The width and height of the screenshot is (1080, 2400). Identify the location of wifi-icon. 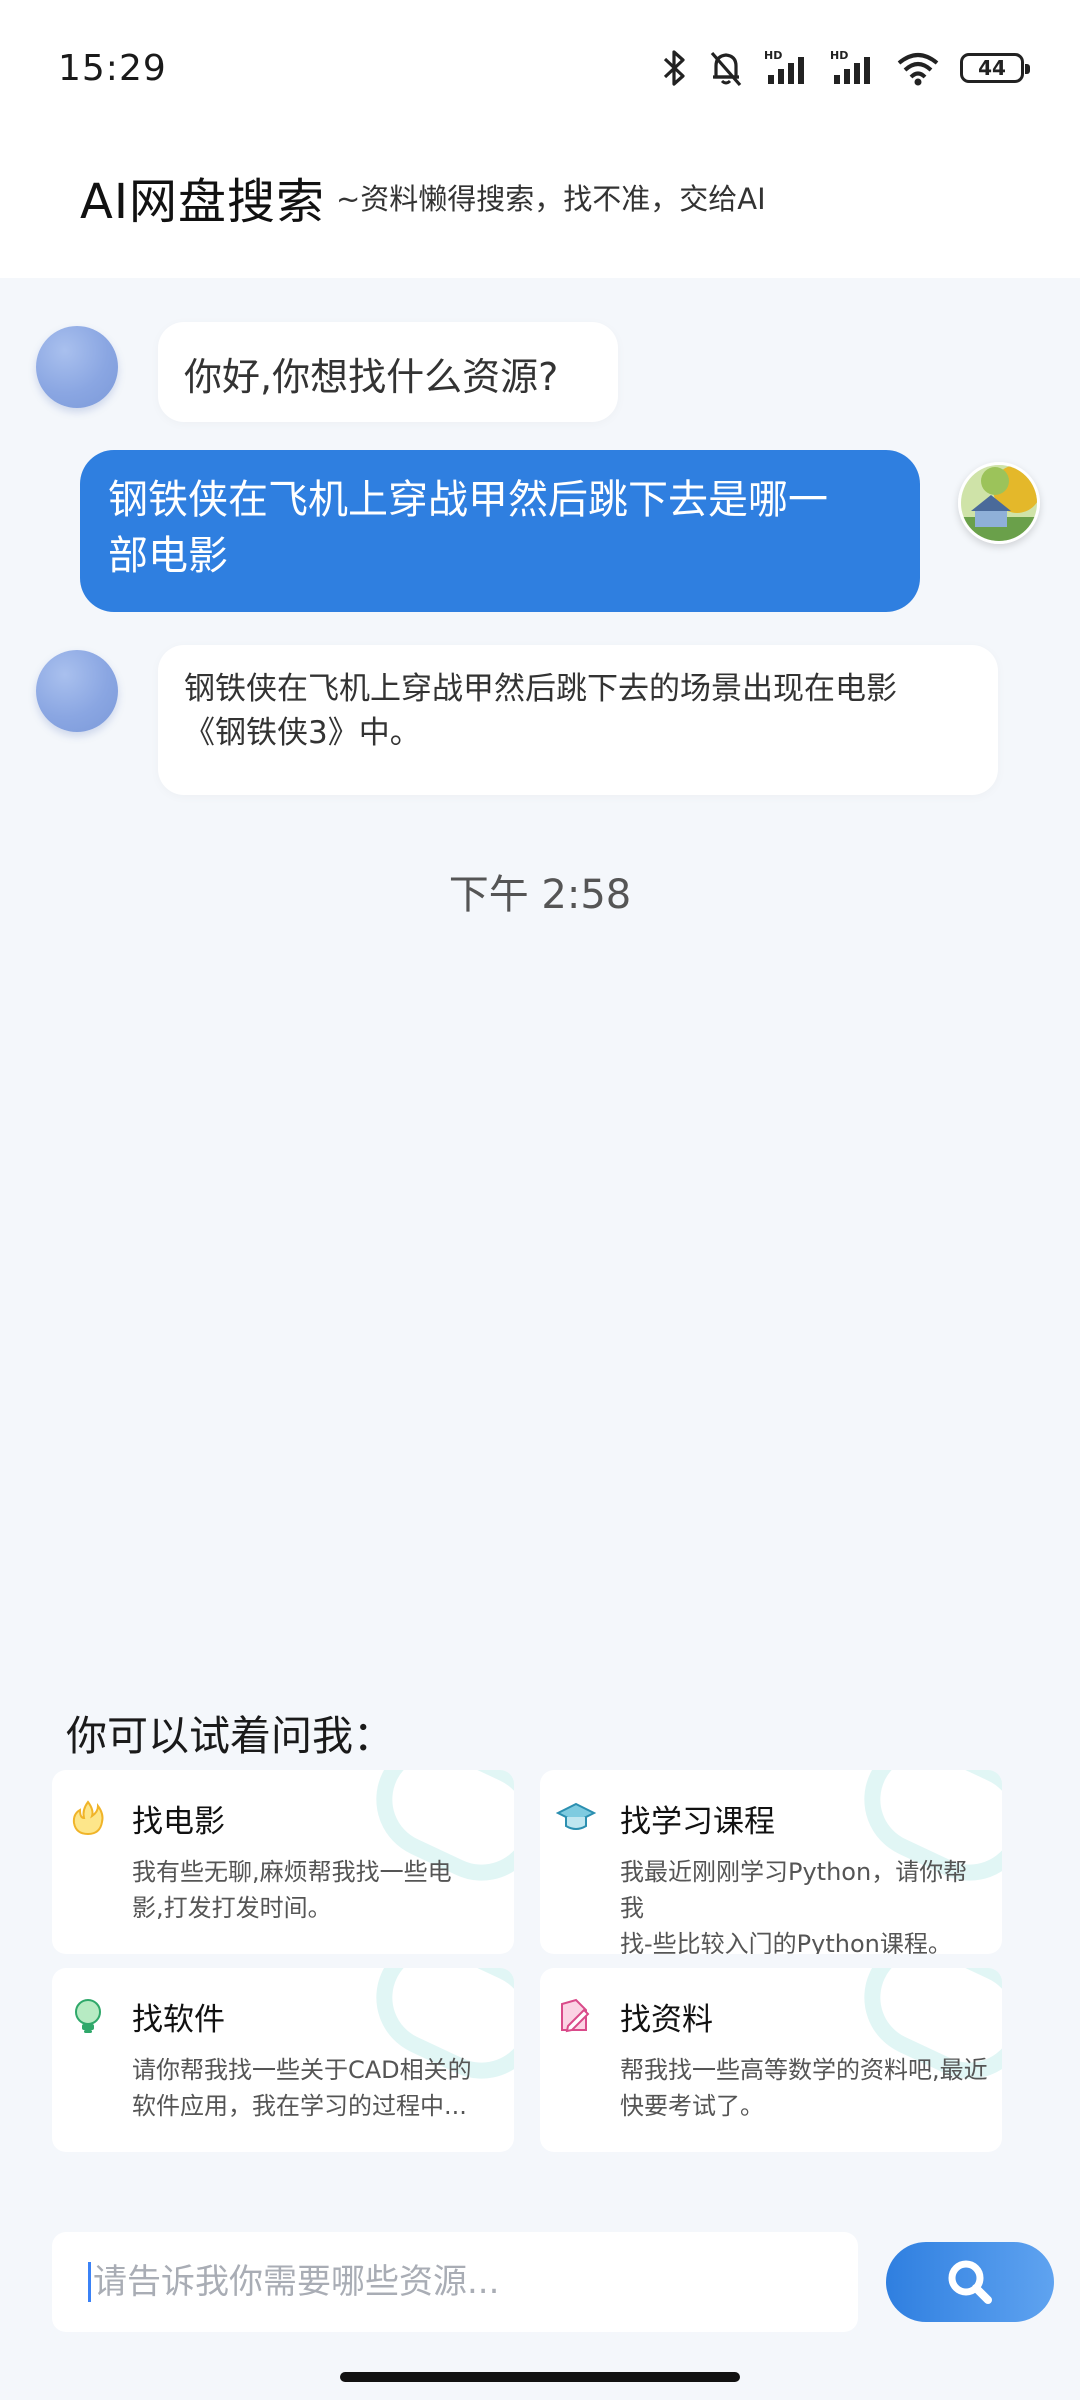
(918, 69).